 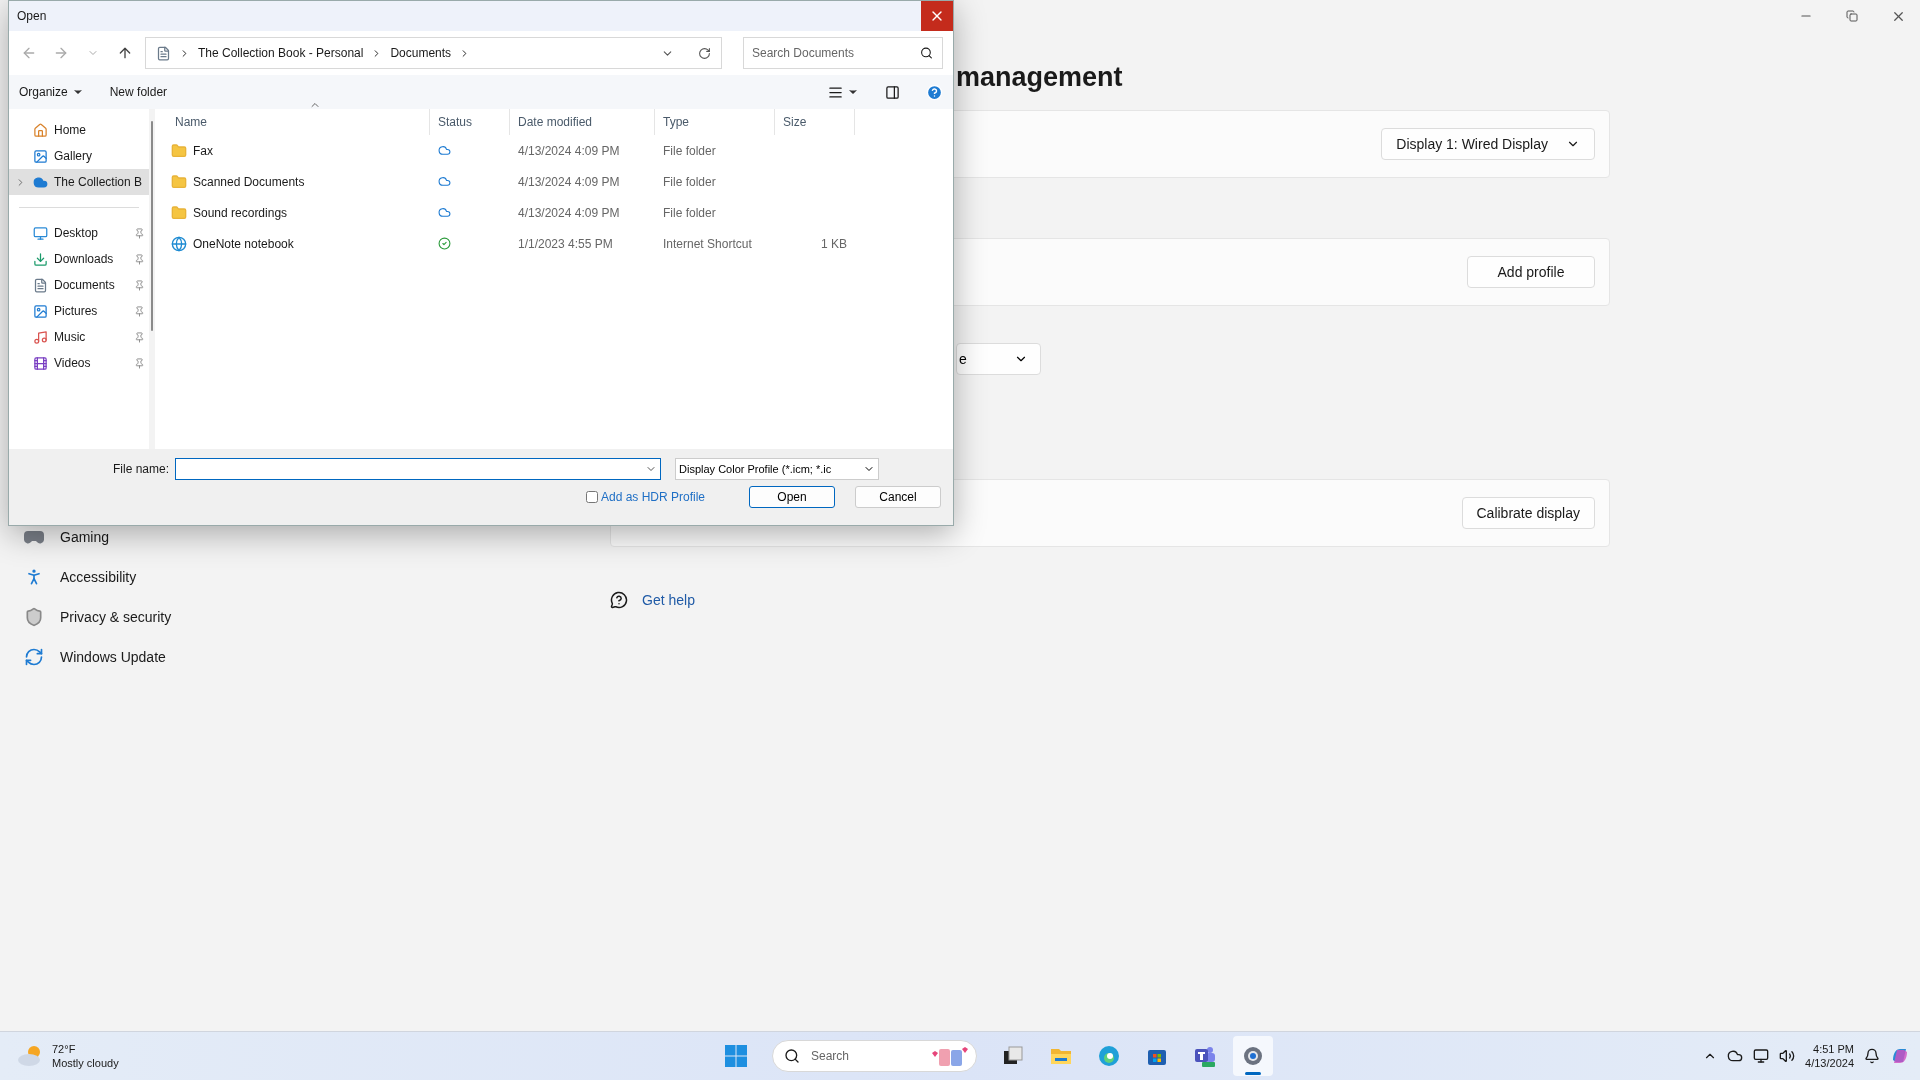 I want to click on page-heading: management, so click(x=1040, y=78).